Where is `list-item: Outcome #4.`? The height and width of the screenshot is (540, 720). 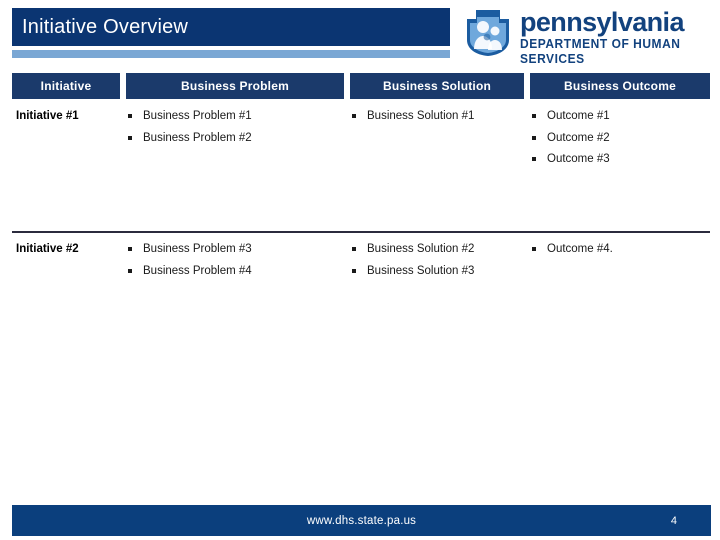 list-item: Outcome #4. is located at coordinates (620, 250).